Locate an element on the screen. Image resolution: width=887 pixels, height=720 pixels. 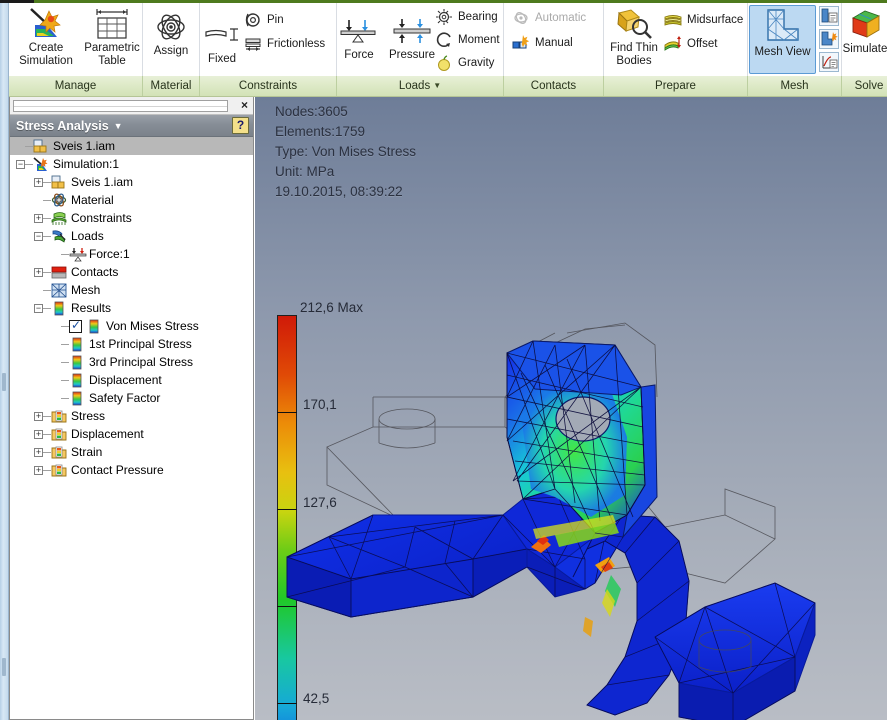
tree-item-label: Stress is located at coordinates (88, 416).